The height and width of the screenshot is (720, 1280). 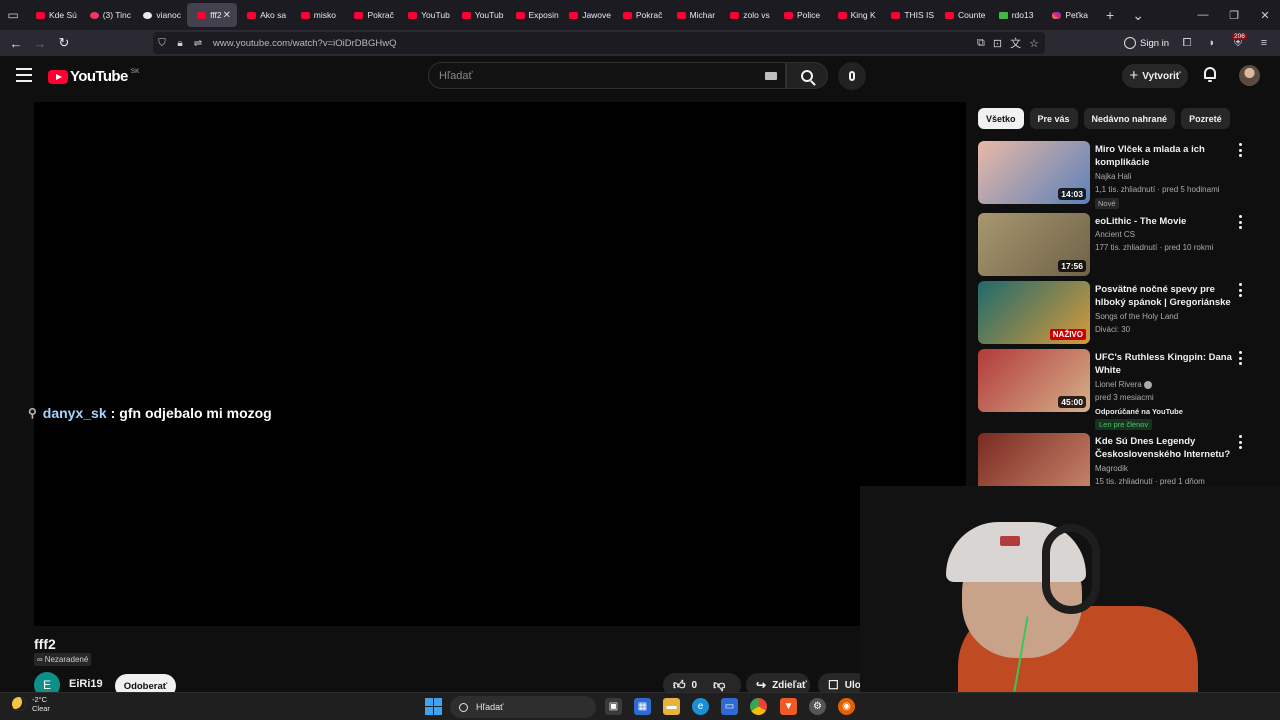 I want to click on user-avatar, so click(x=1249, y=75).